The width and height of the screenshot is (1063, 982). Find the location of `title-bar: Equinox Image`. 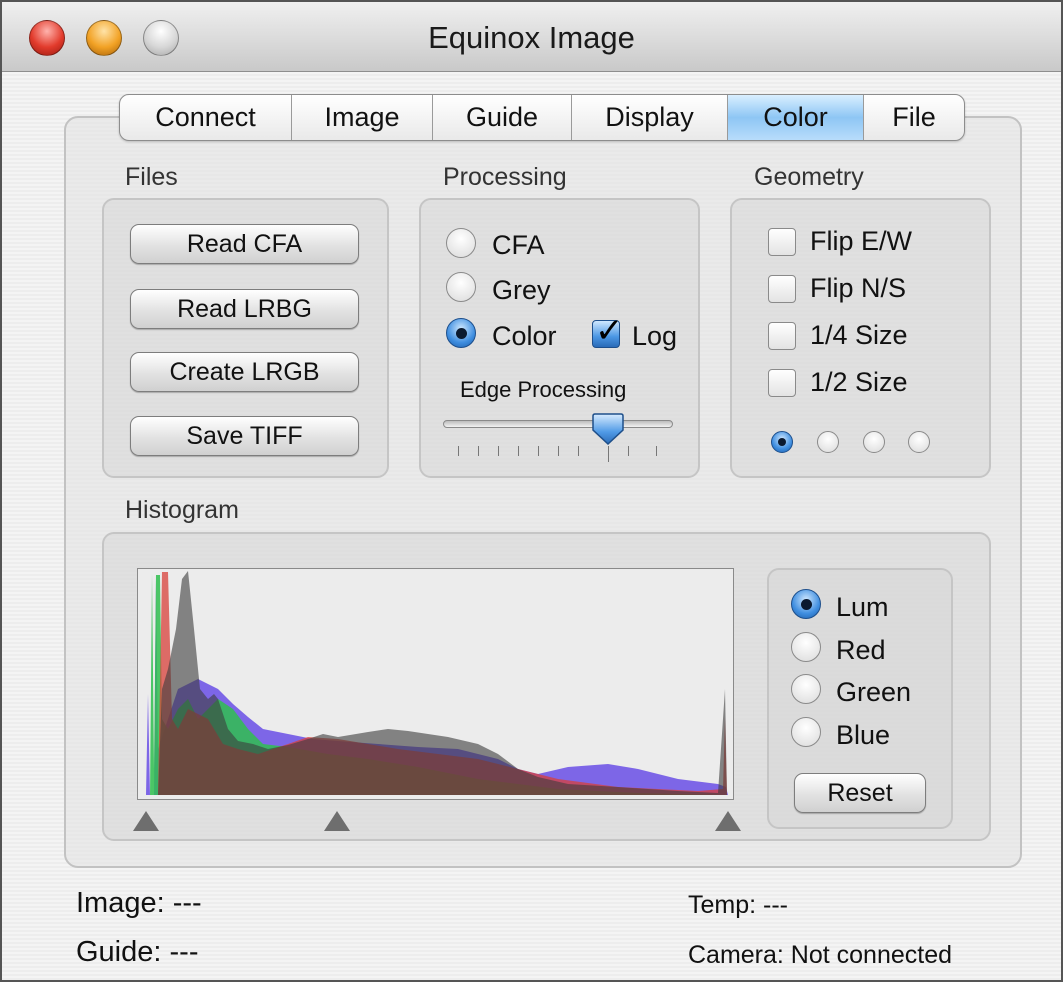

title-bar: Equinox Image is located at coordinates (531, 37).